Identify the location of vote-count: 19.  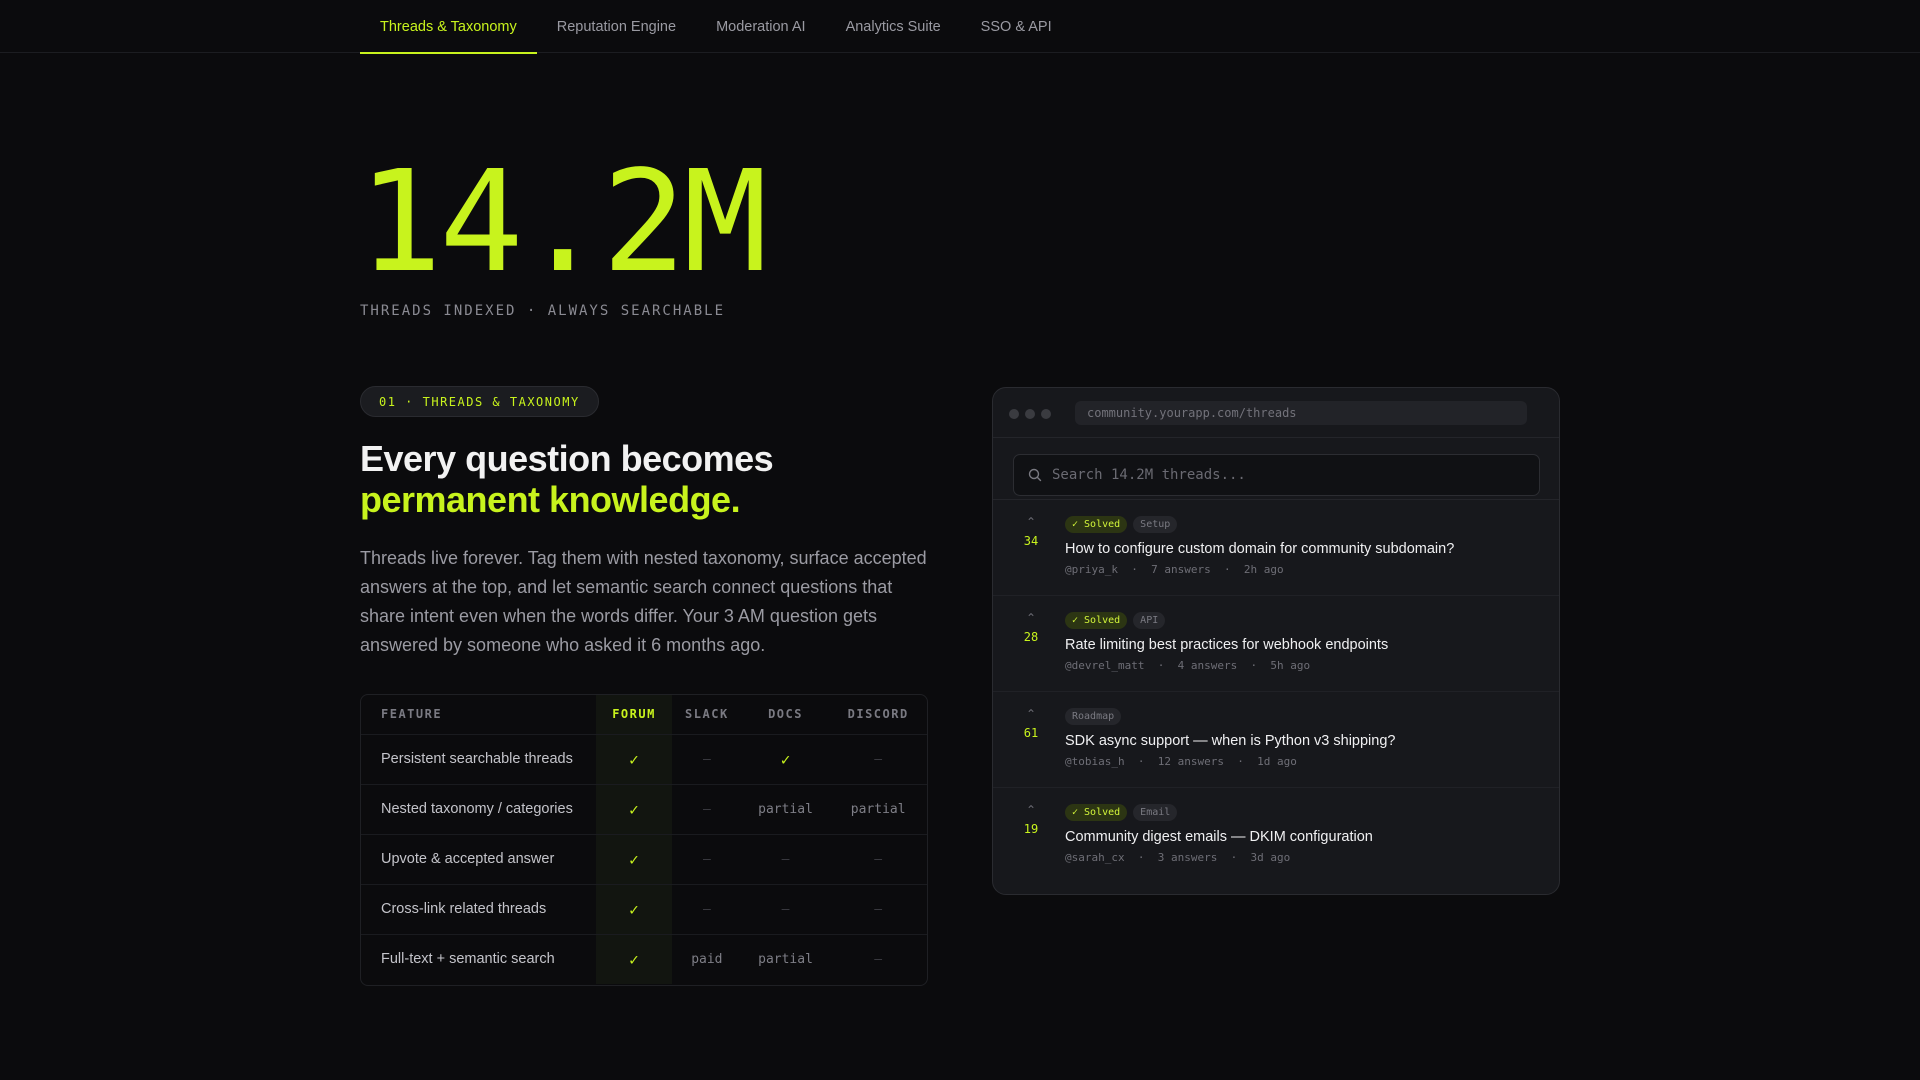
(1031, 829).